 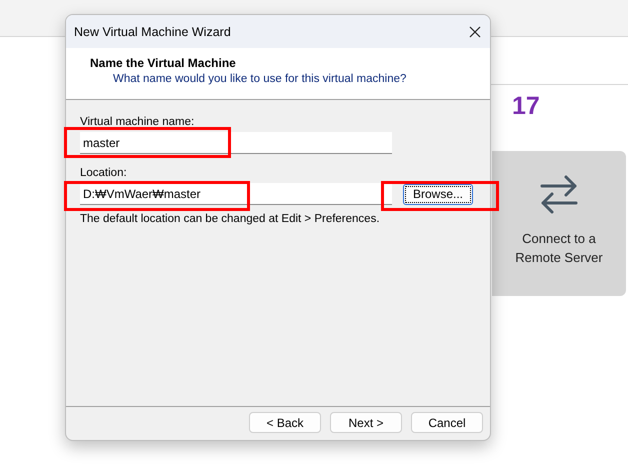 I want to click on location-note: The default location can be changed at Edit > Preferences., so click(x=230, y=219).